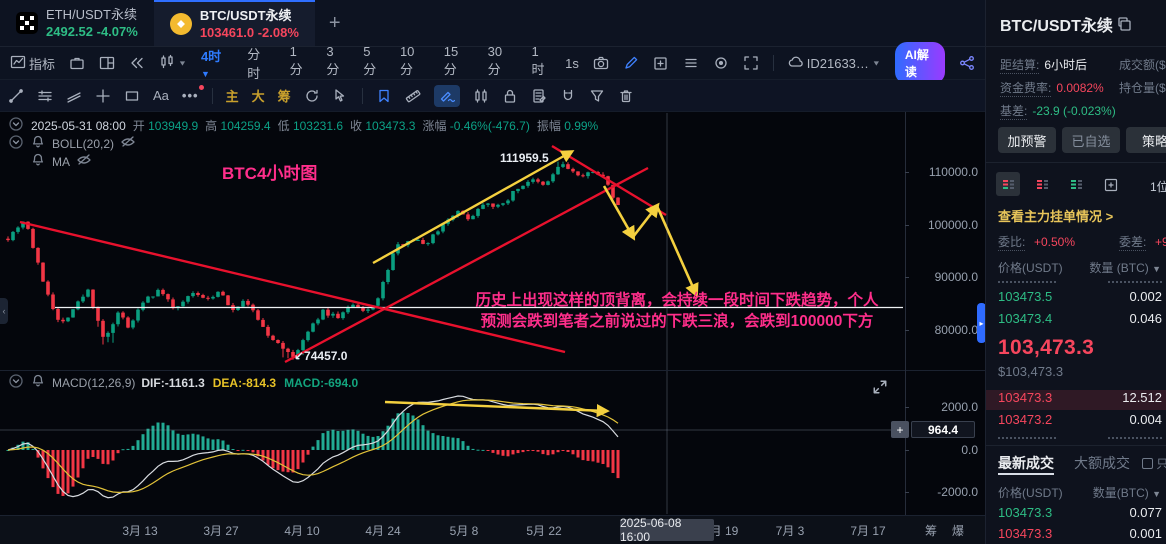 This screenshot has width=1166, height=544. I want to click on text-tool: Aa, so click(161, 95).